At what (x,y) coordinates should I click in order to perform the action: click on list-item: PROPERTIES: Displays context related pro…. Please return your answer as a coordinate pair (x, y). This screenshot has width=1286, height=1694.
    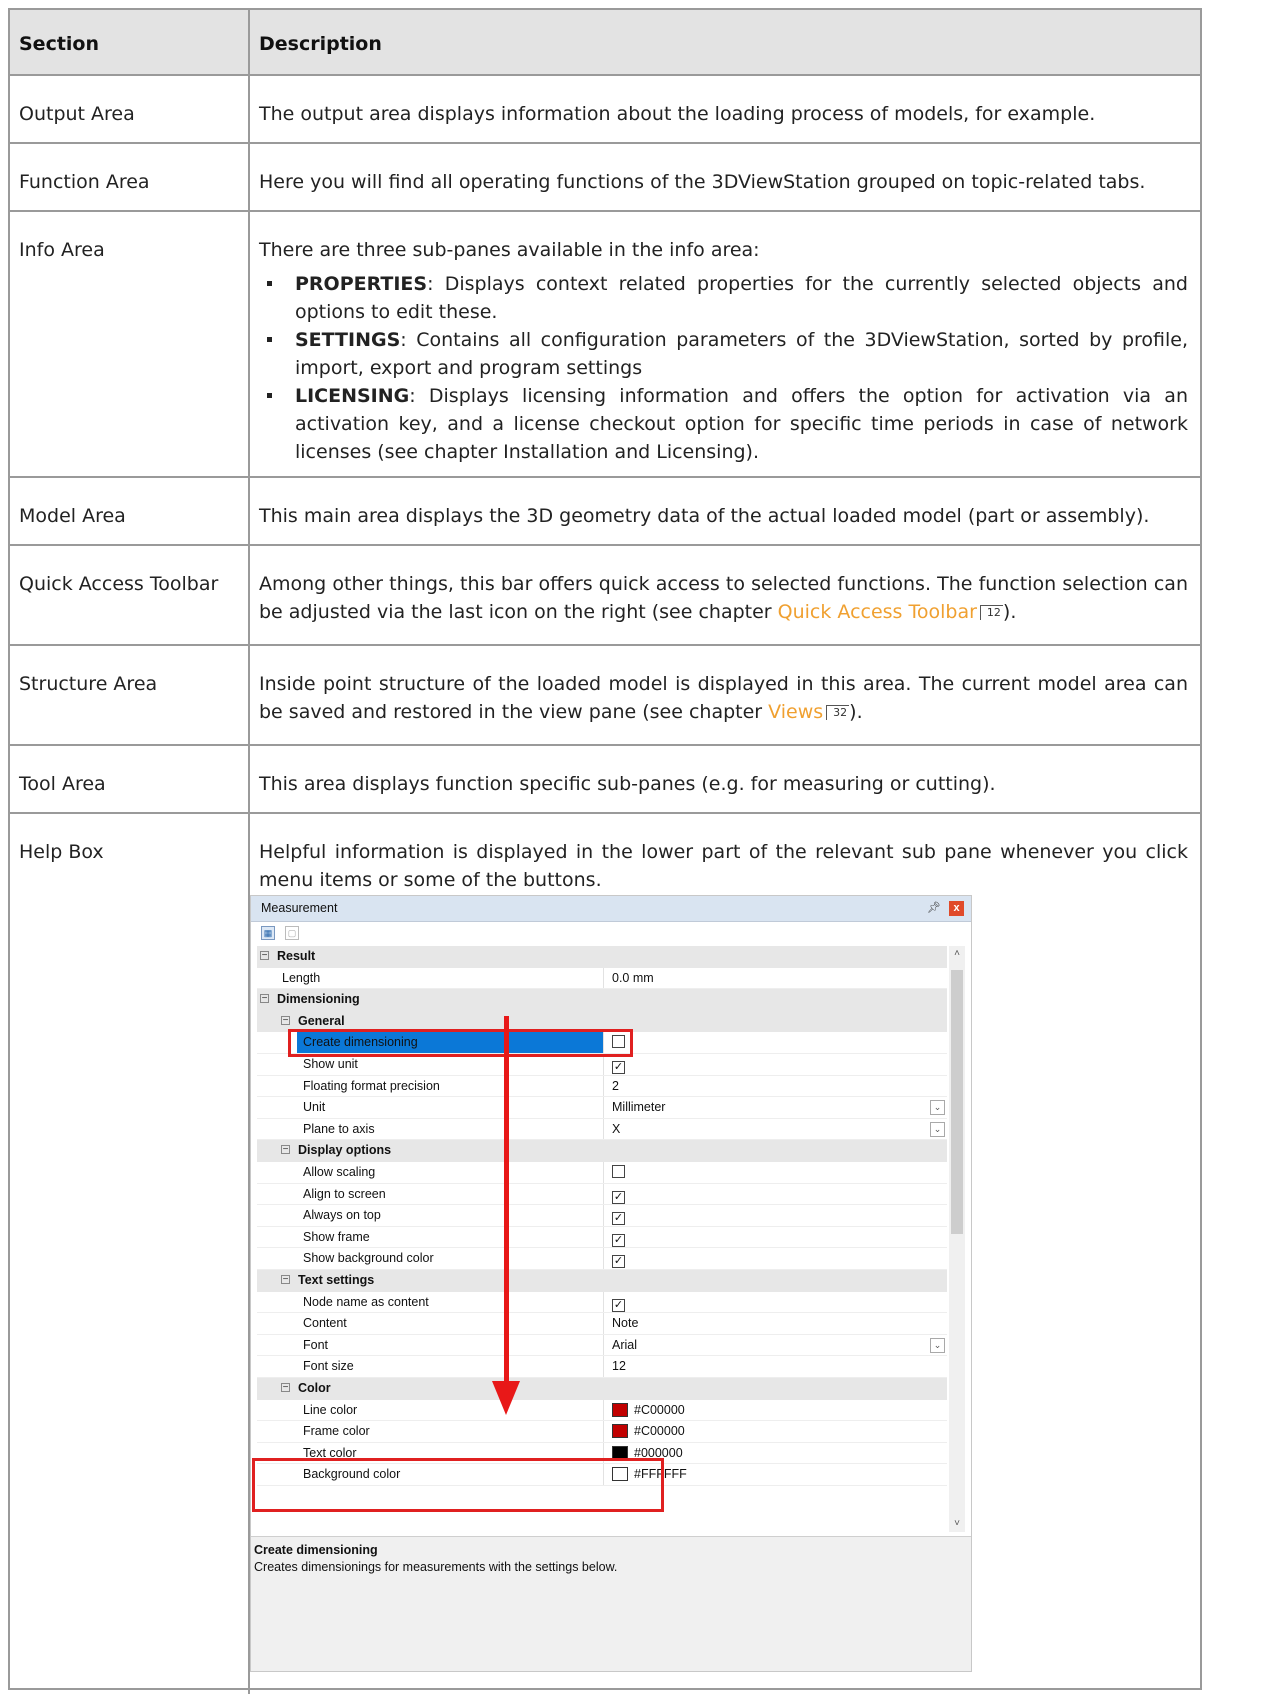
    Looking at the image, I should click on (723, 298).